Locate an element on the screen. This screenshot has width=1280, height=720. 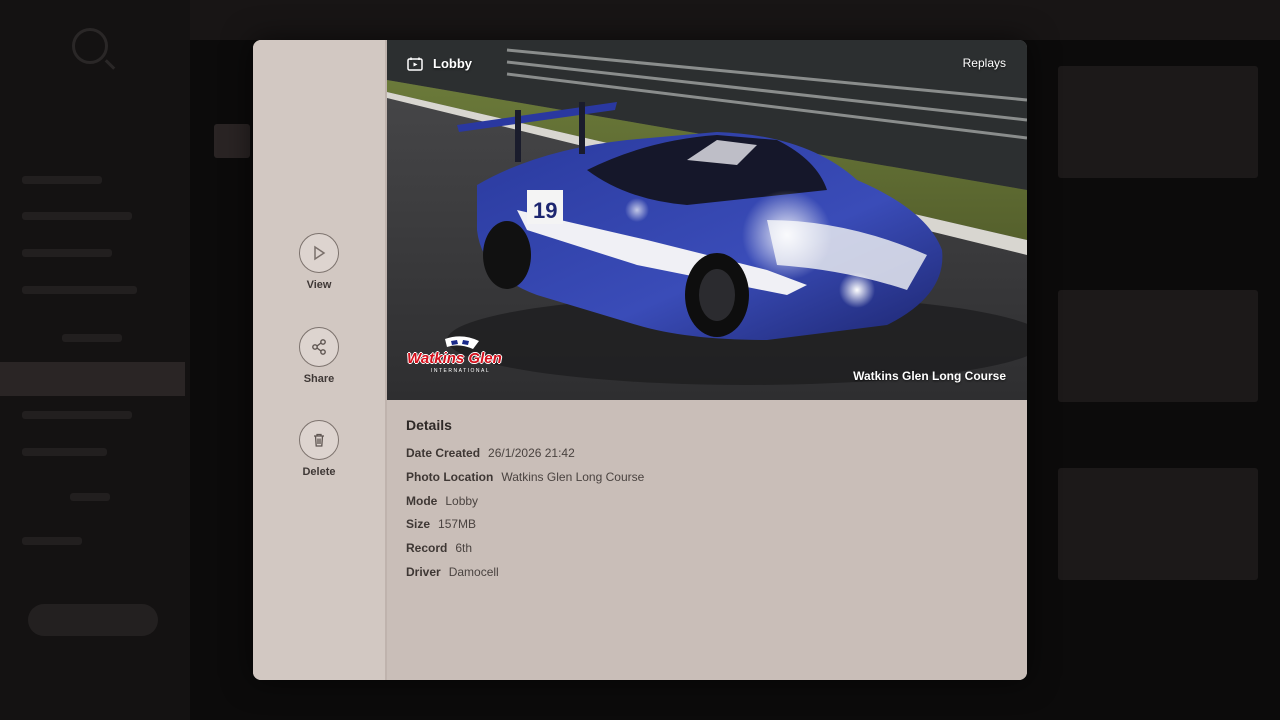
detail-key: Record is located at coordinates (427, 548).